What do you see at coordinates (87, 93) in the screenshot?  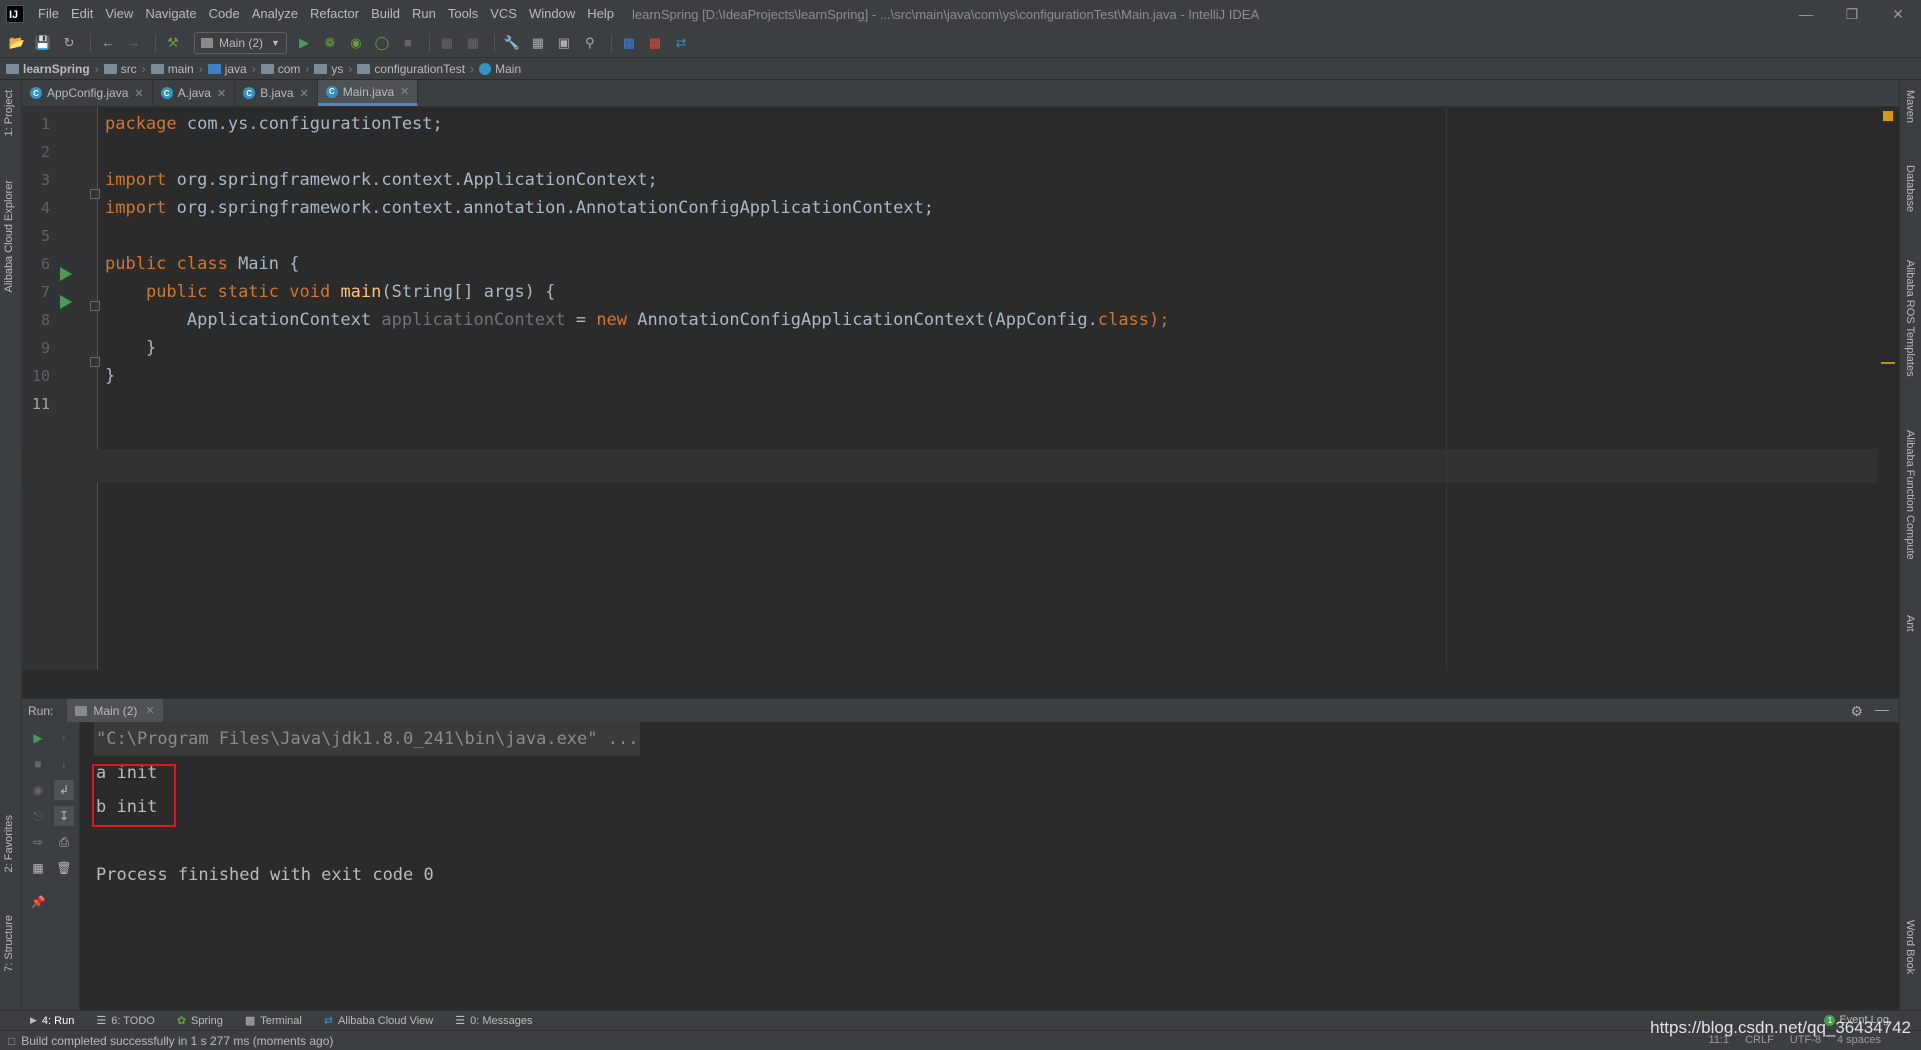 I see `tab-appconfig: C AppConfig.java ✕` at bounding box center [87, 93].